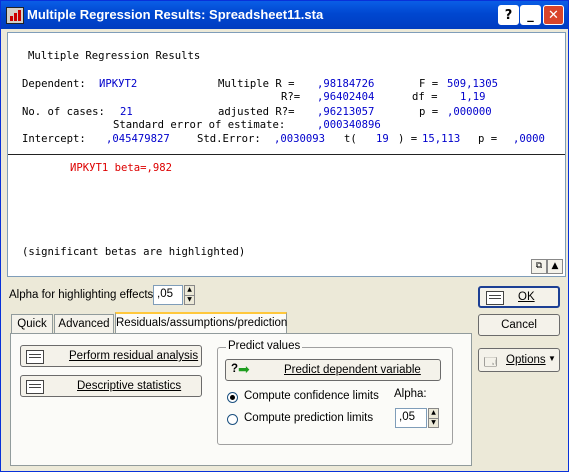 The height and width of the screenshot is (472, 569). What do you see at coordinates (473, 84) in the screenshot?
I see `f-value: 509,1305` at bounding box center [473, 84].